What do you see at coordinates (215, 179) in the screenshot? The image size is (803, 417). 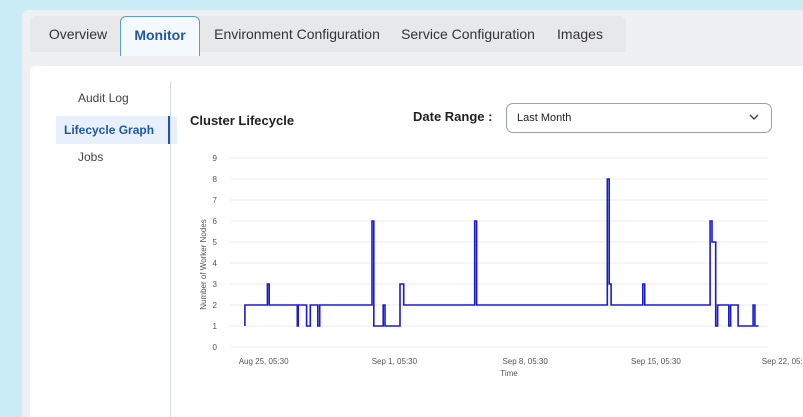 I see `y-tick-label: 8` at bounding box center [215, 179].